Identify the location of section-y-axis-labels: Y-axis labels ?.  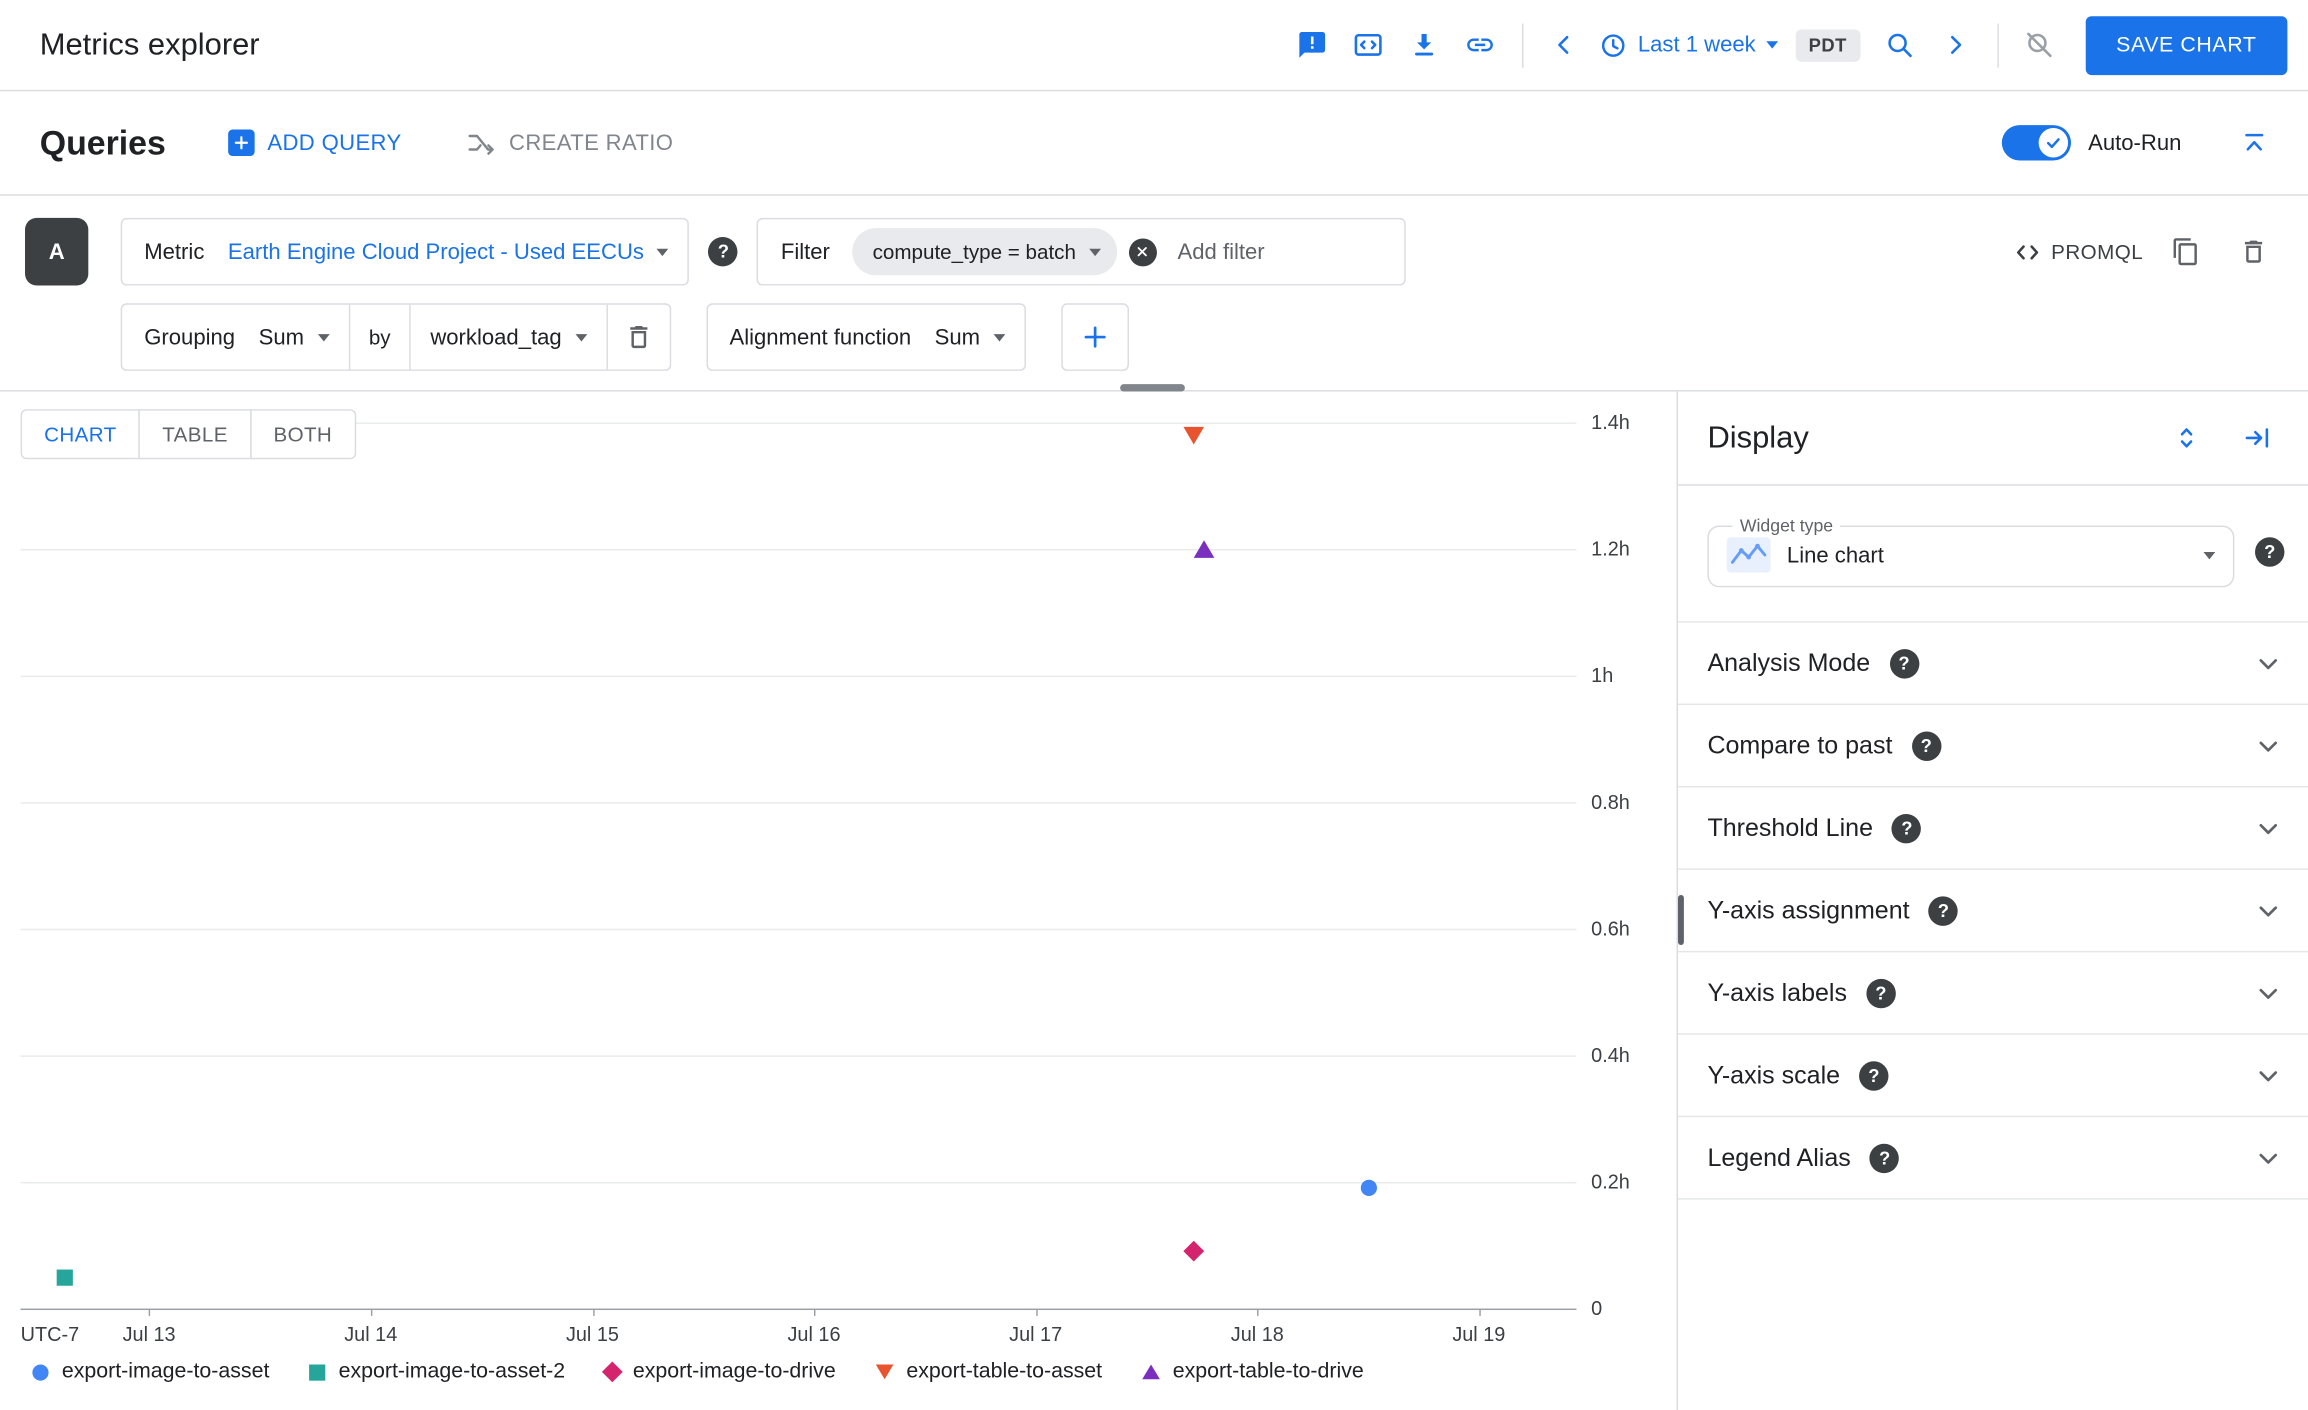
(1993, 993).